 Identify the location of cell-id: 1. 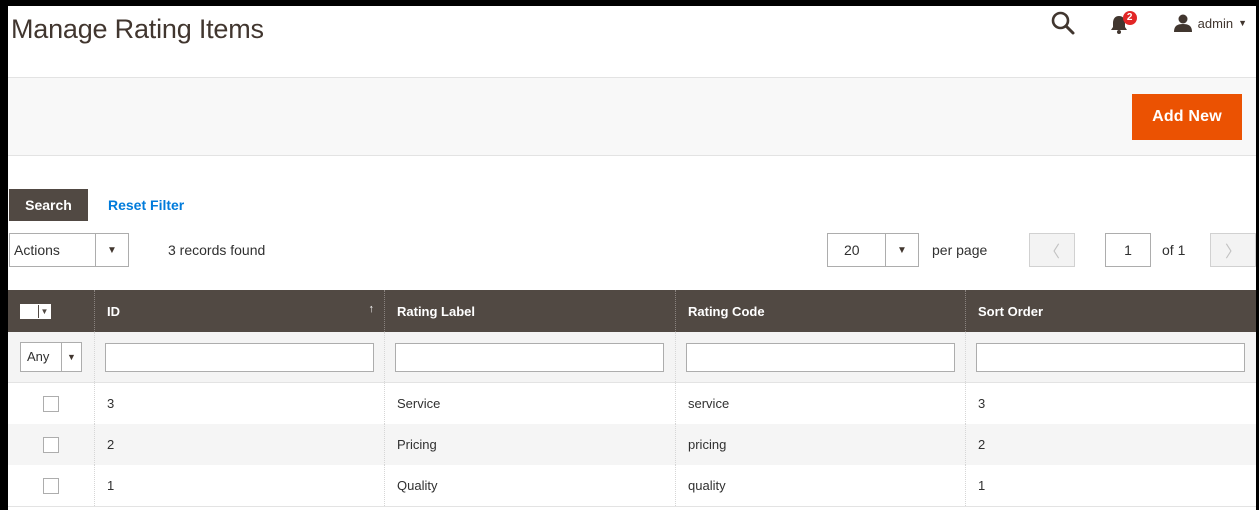
(239, 485).